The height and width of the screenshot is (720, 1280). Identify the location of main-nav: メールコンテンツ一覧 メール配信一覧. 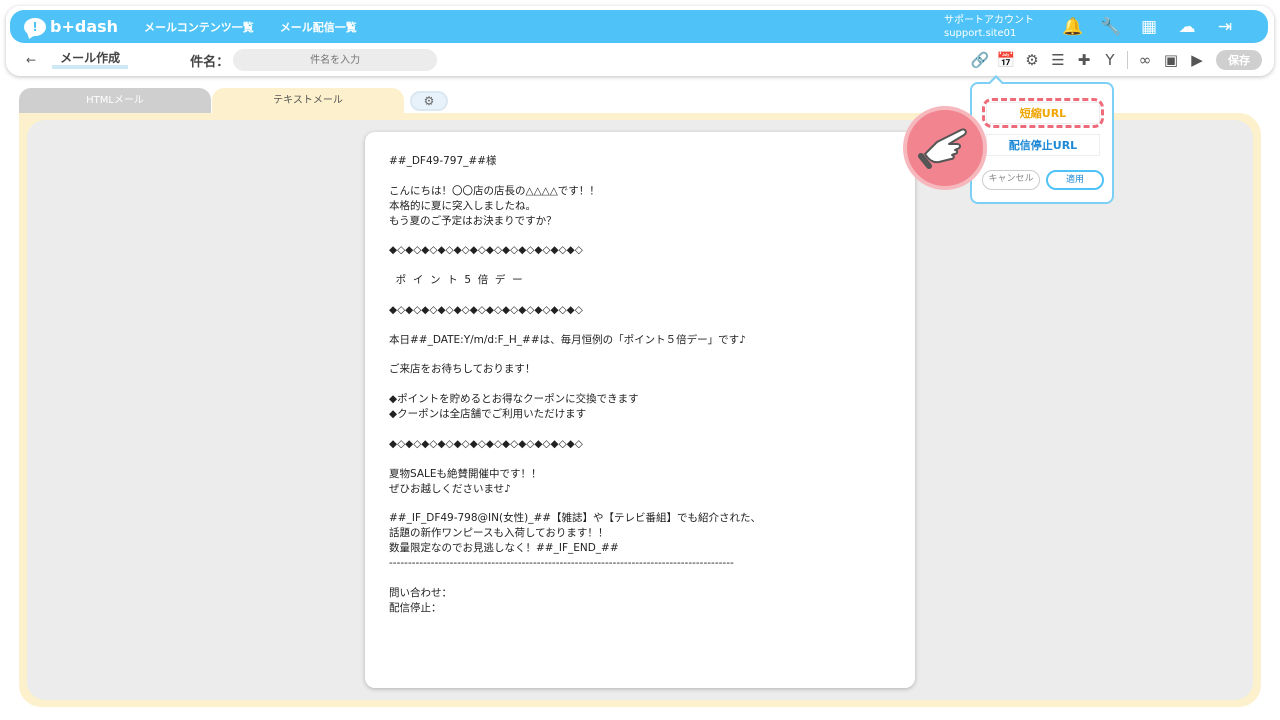
(263, 27).